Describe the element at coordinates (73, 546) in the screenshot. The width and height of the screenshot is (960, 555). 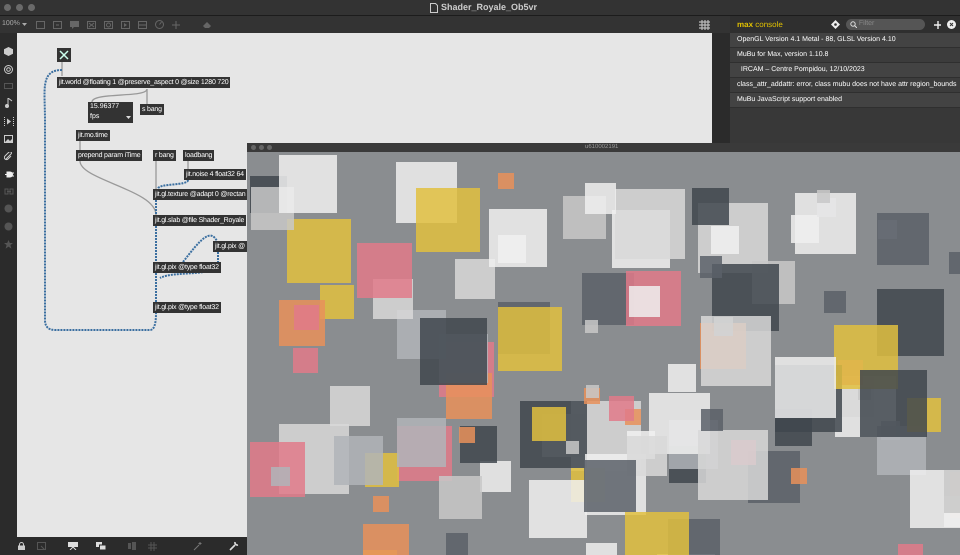
I see `easel-icon` at that location.